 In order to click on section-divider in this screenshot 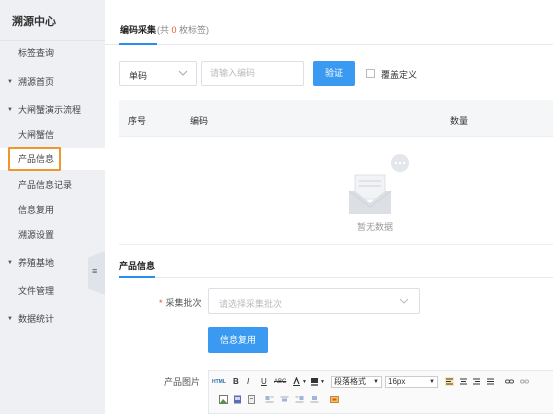, I will do `click(336, 277)`.